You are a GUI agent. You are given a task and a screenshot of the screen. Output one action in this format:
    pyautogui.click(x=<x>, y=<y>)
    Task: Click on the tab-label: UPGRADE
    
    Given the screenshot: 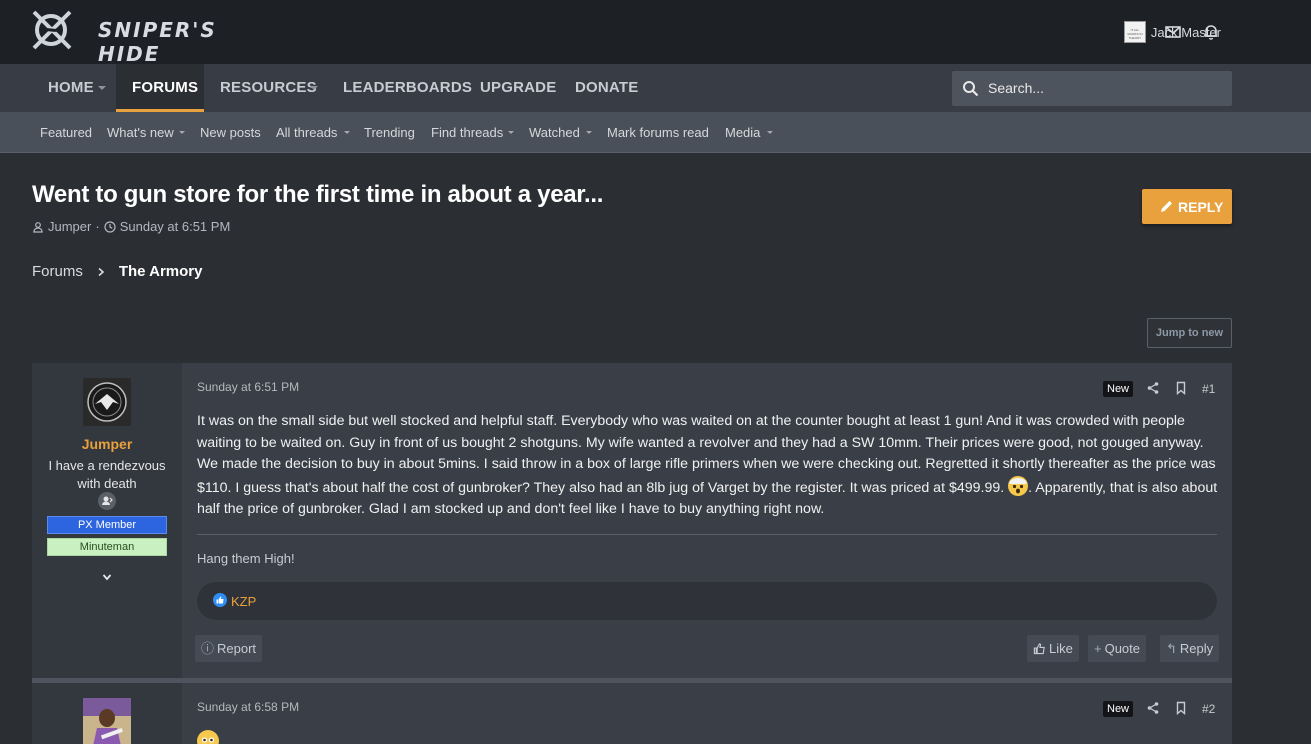 What is the action you would take?
    pyautogui.click(x=518, y=87)
    